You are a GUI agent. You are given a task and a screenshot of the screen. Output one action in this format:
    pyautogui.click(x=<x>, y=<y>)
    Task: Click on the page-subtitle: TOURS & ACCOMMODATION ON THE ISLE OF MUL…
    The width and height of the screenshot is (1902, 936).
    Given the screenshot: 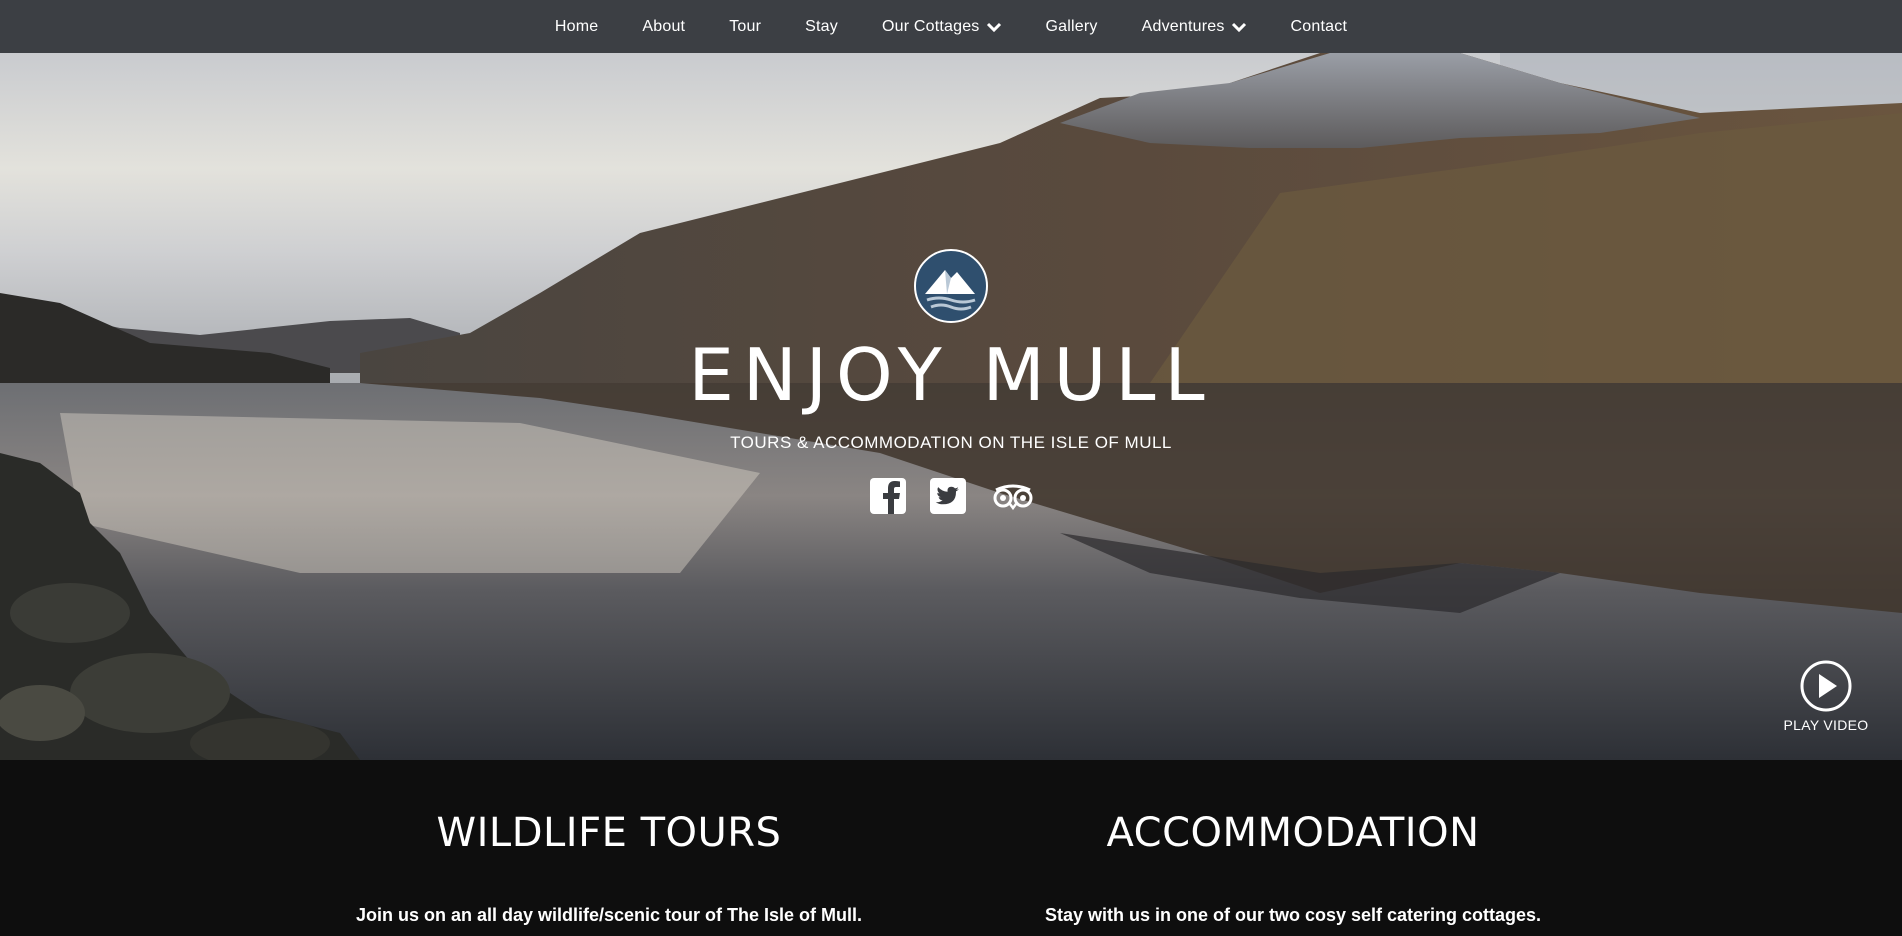 What is the action you would take?
    pyautogui.click(x=951, y=442)
    